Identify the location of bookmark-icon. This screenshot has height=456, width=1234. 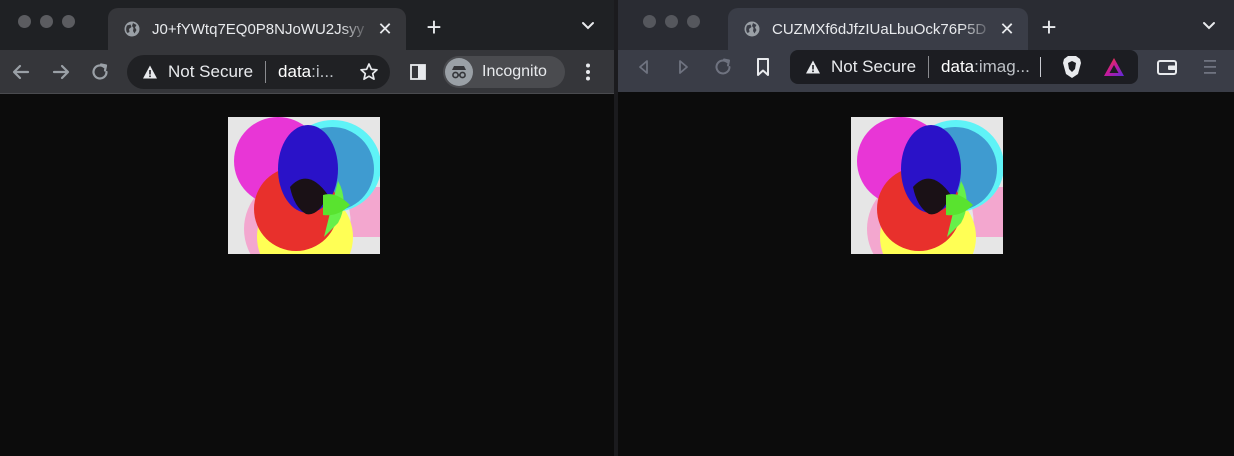
(763, 67).